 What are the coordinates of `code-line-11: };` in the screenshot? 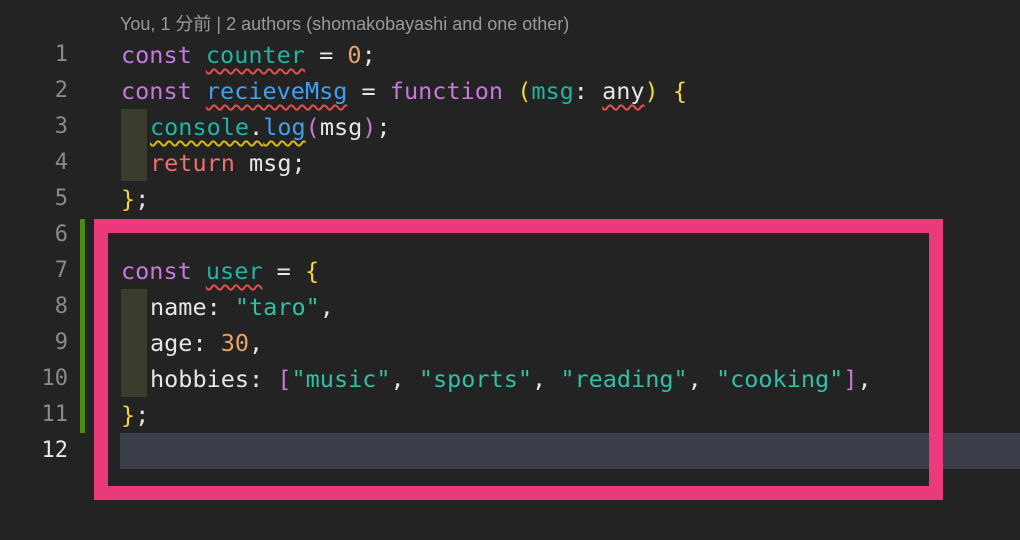 It's located at (135, 415).